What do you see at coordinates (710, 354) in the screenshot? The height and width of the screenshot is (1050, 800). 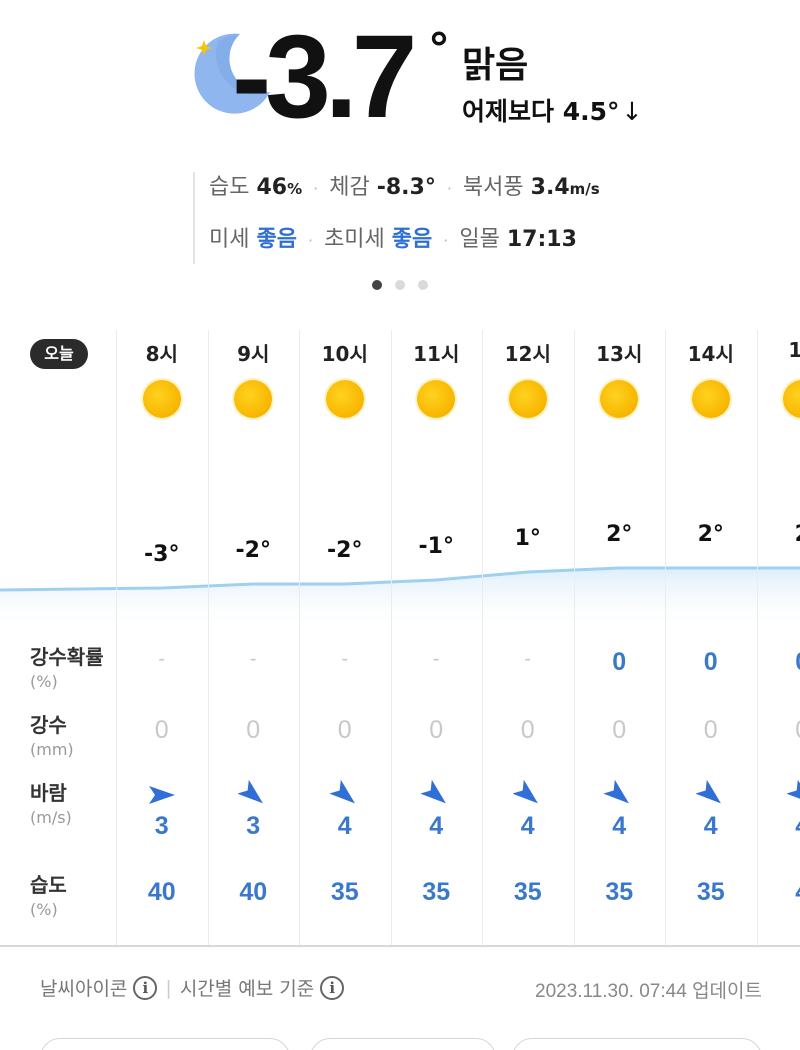 I see `hour-label: 14시` at bounding box center [710, 354].